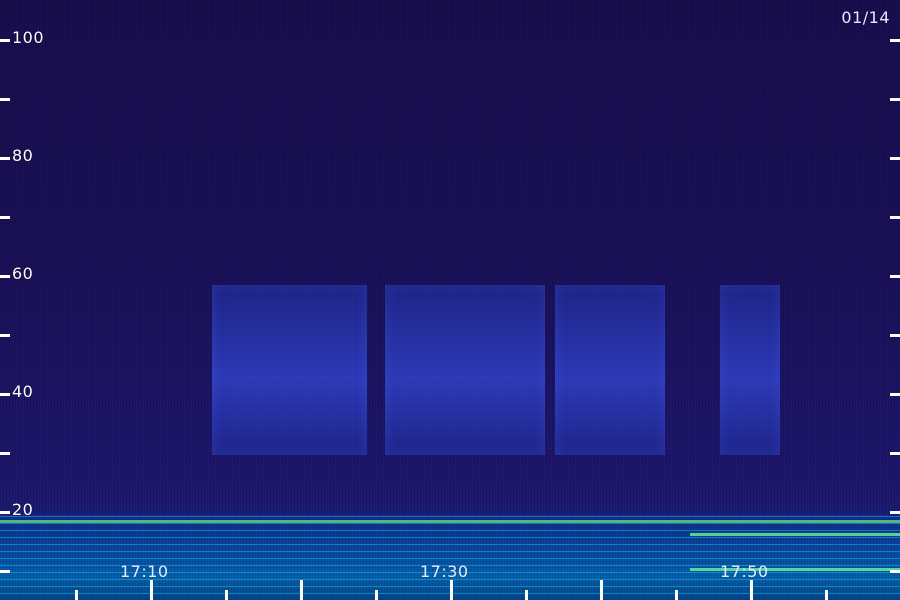  Describe the element at coordinates (28, 37) in the screenshot. I see `y-tick-label: 100` at that location.